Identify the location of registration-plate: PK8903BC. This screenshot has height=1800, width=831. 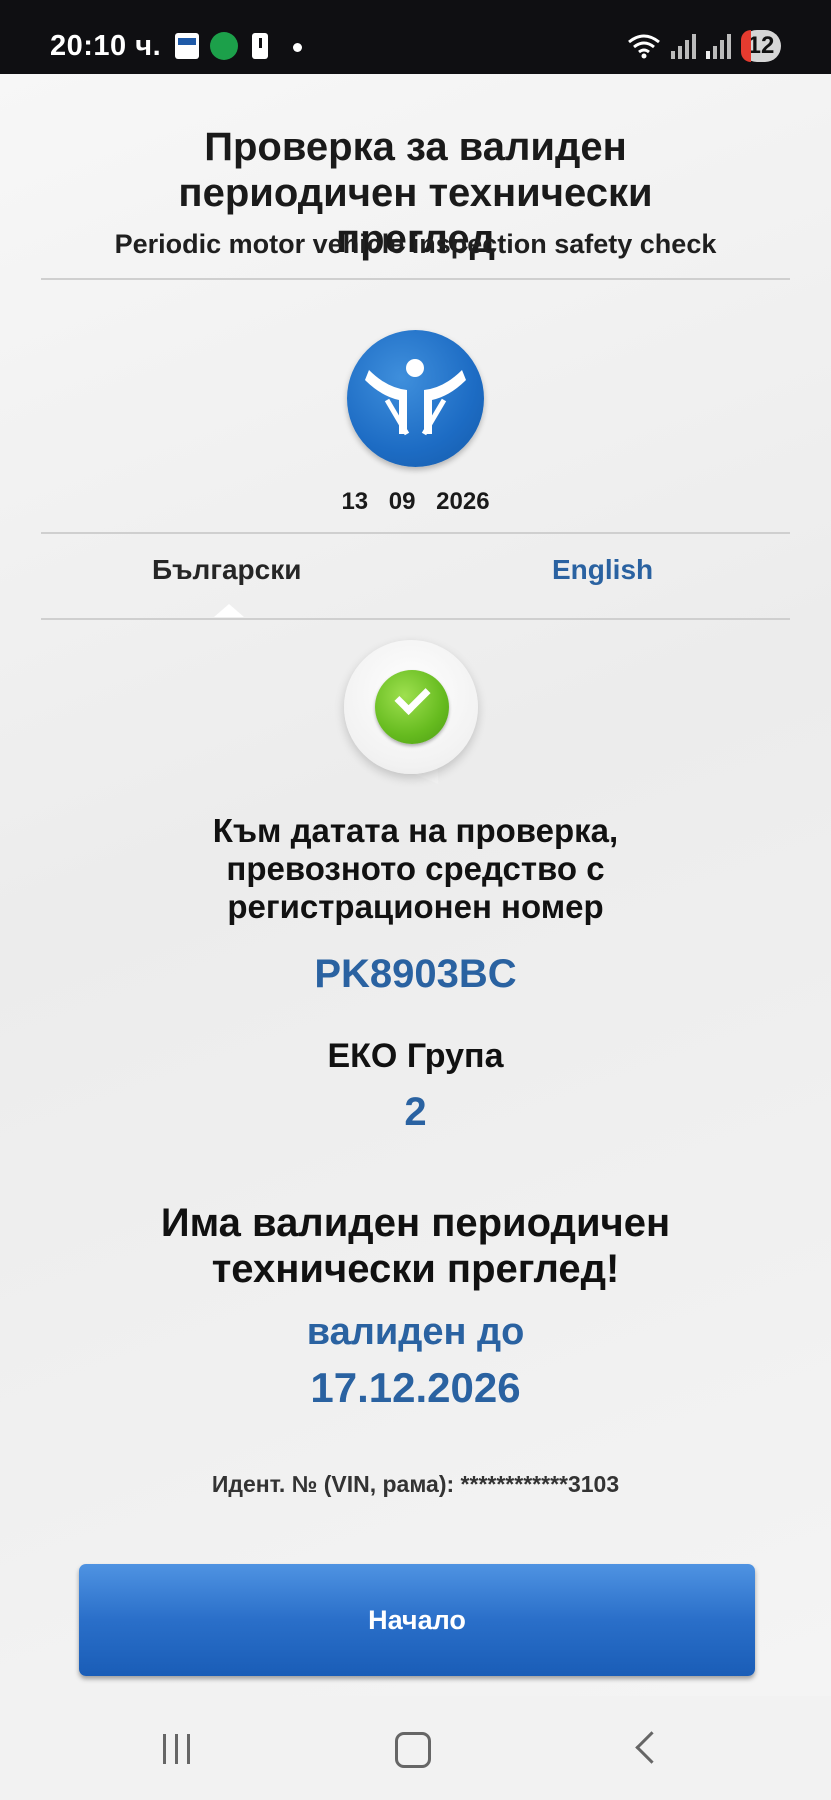
(415, 974).